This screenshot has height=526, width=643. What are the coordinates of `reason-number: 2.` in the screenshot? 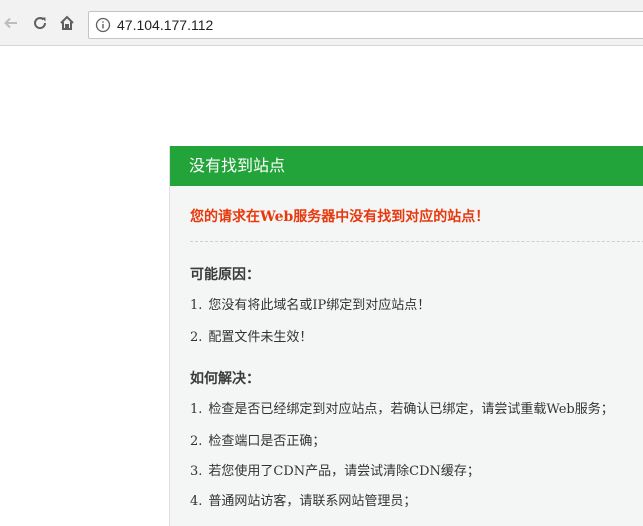 It's located at (196, 337).